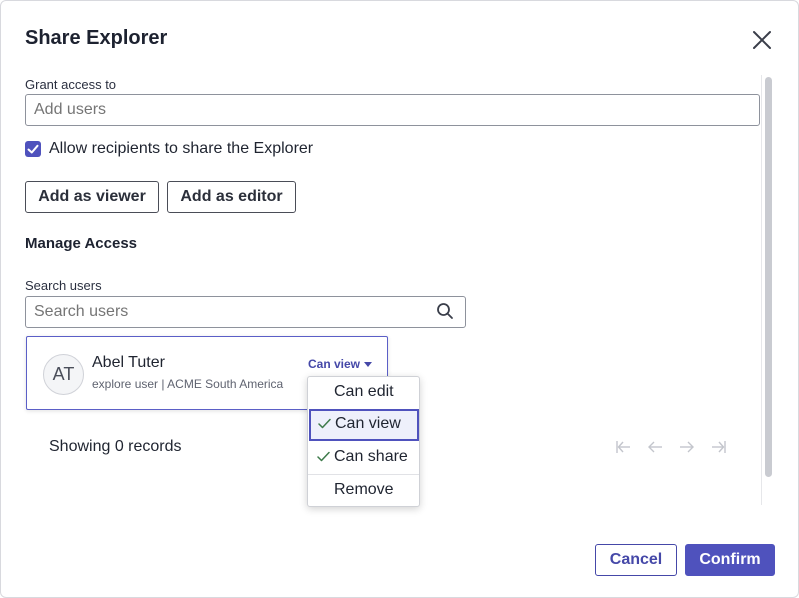 The image size is (799, 598). I want to click on menu-item-label: Remove, so click(364, 489).